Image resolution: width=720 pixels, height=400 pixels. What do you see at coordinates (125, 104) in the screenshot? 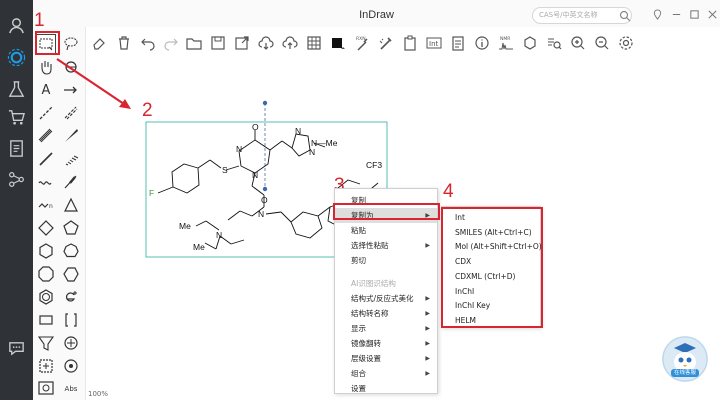
I see `annotation-arrowhead` at bounding box center [125, 104].